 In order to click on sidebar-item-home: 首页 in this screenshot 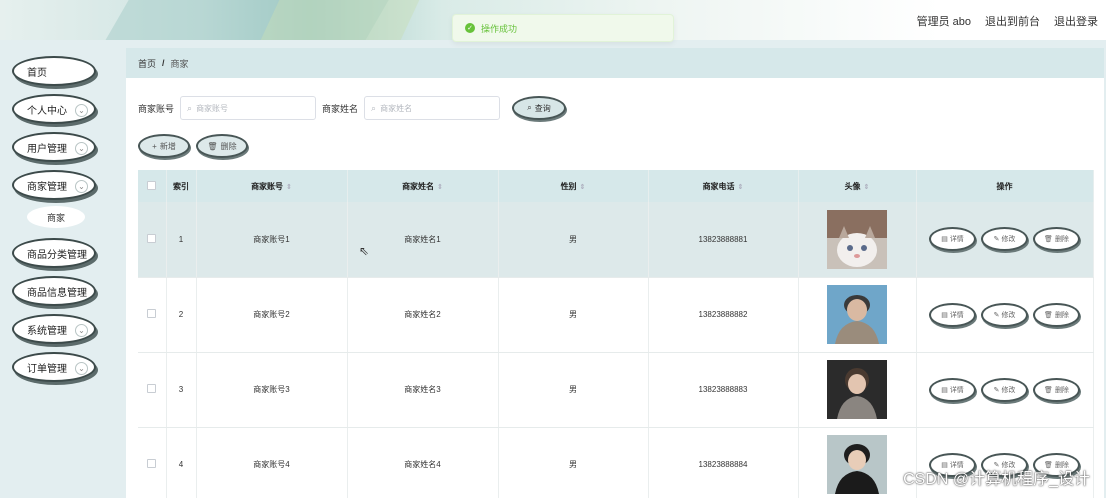, I will do `click(54, 71)`.